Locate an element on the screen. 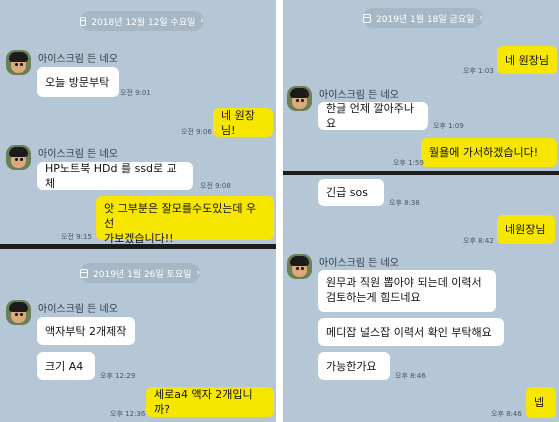 Image resolution: width=559 pixels, height=422 pixels. date-separator: 2018년 12월 12일 수요일 › is located at coordinates (142, 21).